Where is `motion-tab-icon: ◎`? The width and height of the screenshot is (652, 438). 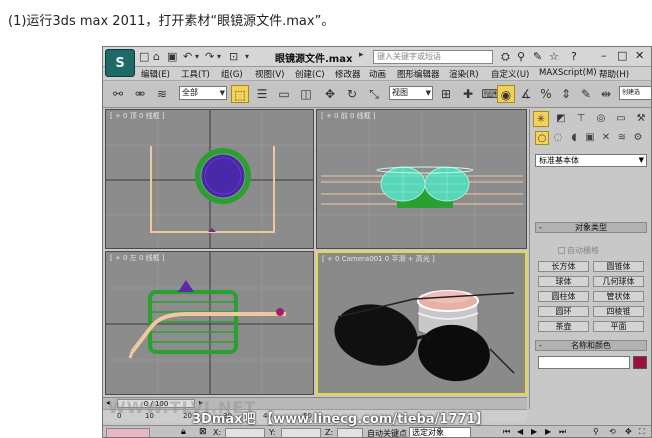 motion-tab-icon: ◎ is located at coordinates (601, 119).